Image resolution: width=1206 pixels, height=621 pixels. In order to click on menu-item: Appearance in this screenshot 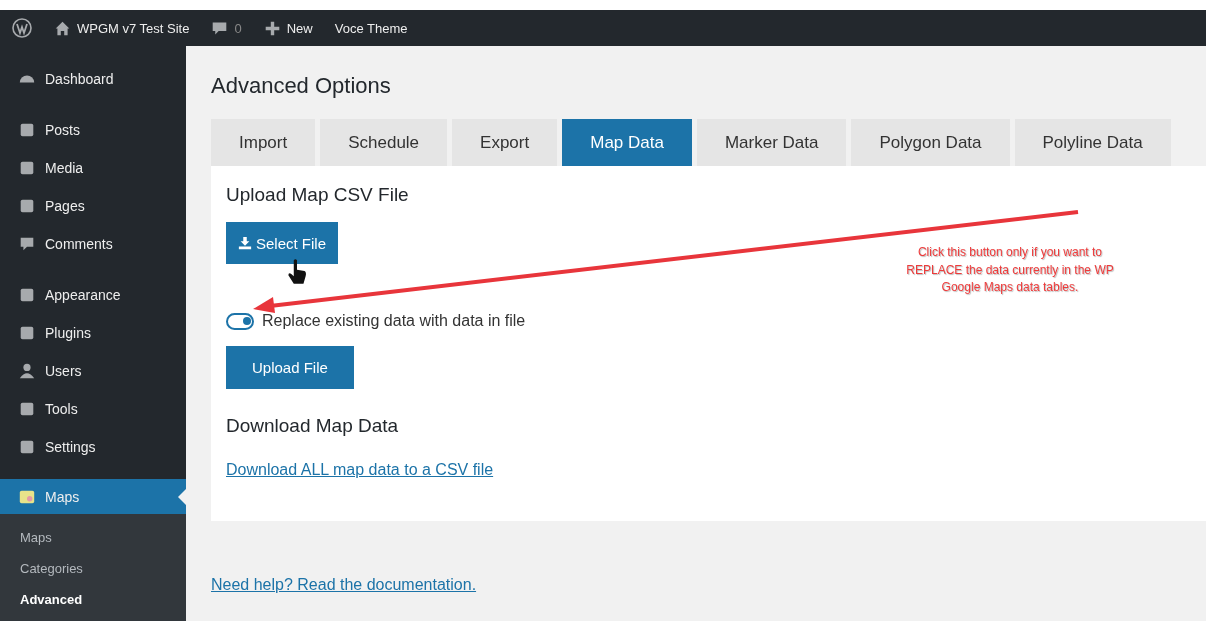, I will do `click(93, 295)`.